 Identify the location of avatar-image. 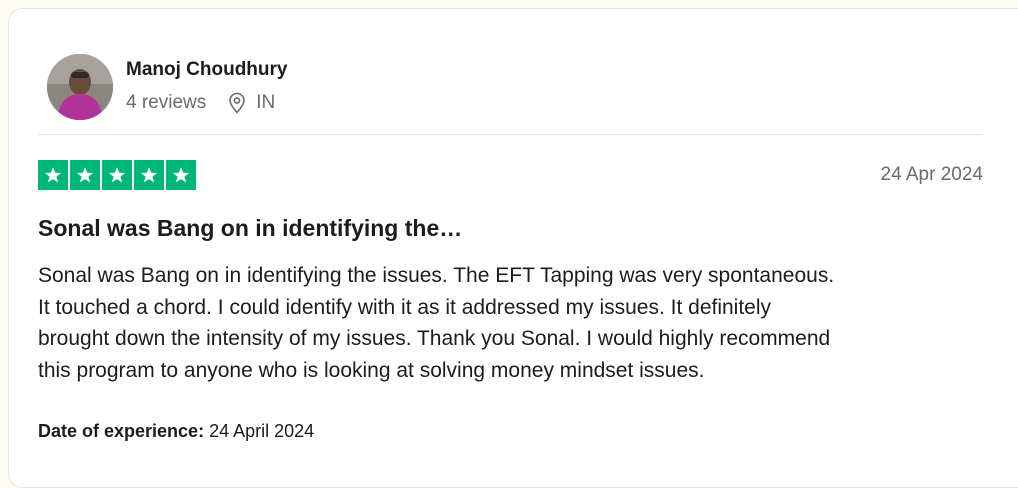
(80, 87).